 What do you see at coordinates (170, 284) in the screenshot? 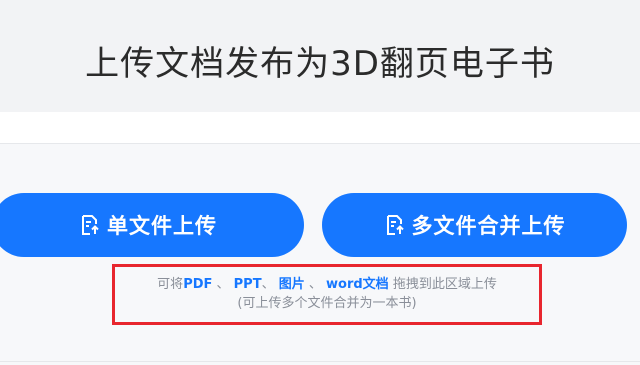
I see `text-prefix: 可将` at bounding box center [170, 284].